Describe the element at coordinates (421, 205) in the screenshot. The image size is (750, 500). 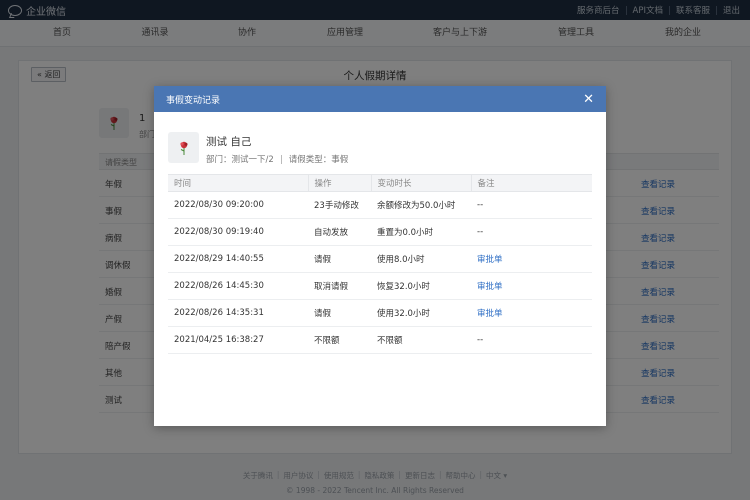
I see `record-change: 余额修改为50.0小时` at that location.